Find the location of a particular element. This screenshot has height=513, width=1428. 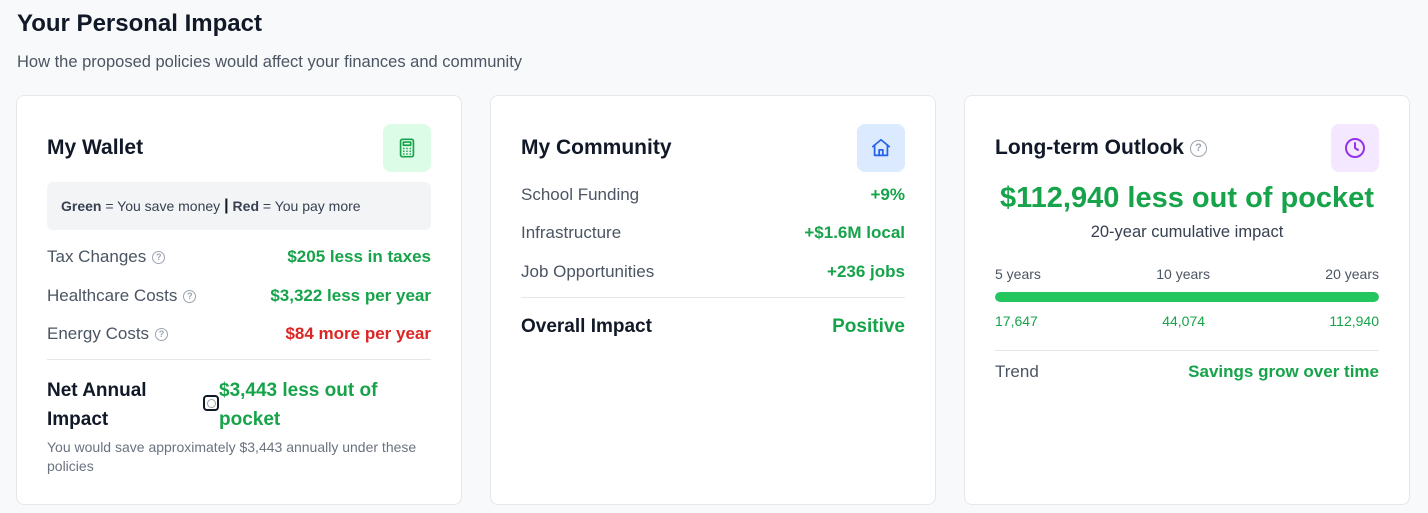

cumulative-subtitle: 20-year cumulative impact is located at coordinates (1187, 232).